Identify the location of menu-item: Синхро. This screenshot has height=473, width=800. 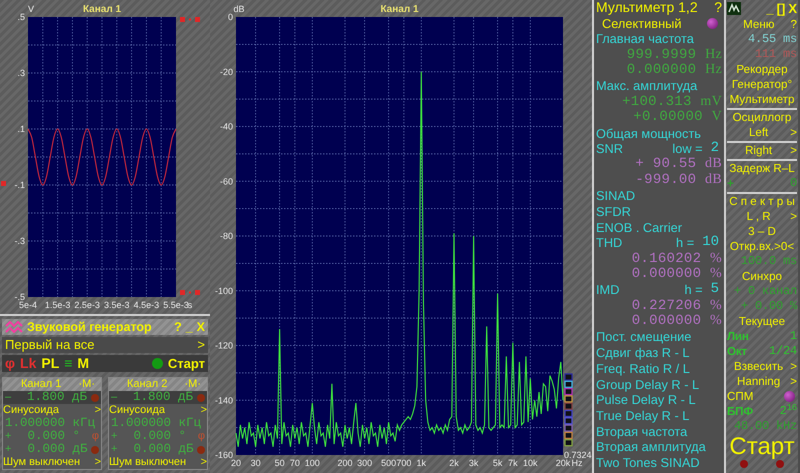
(762, 276).